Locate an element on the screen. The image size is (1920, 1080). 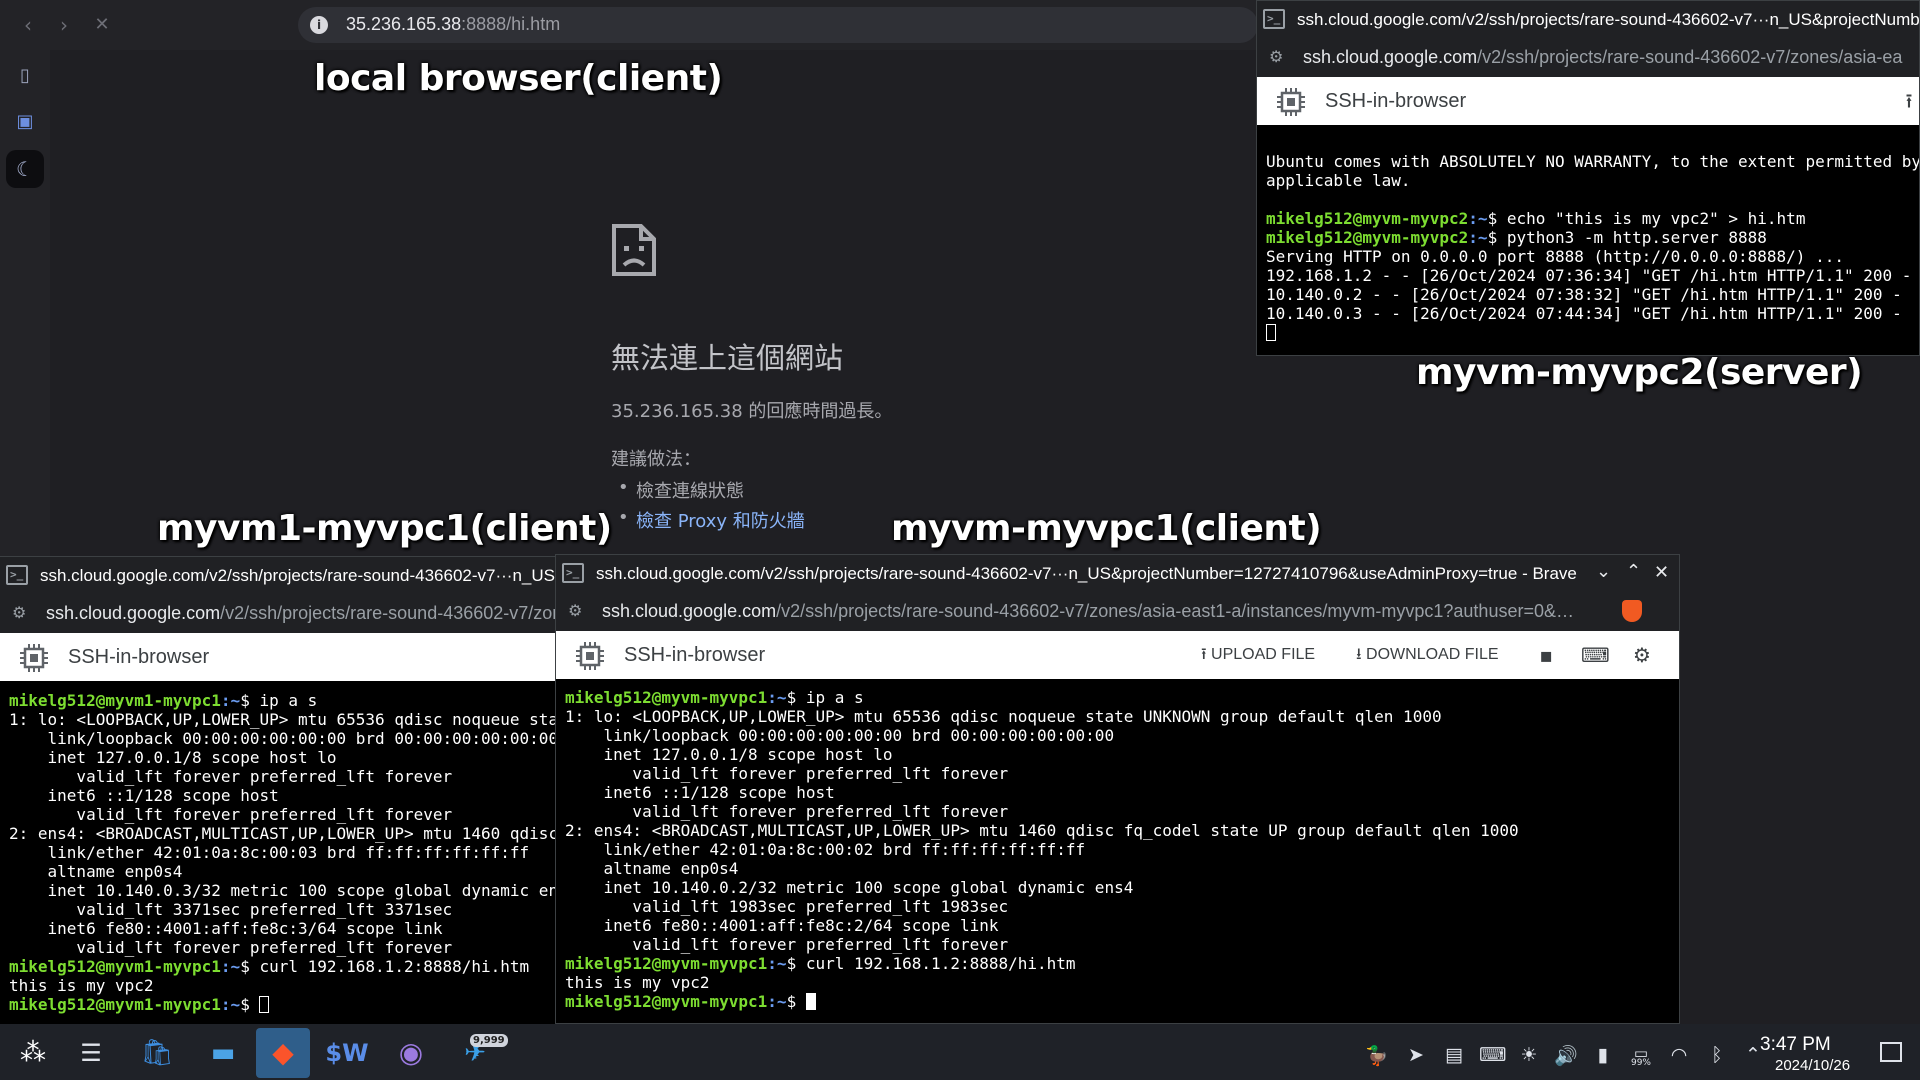
terminal-line: valid_lft 1983sec preferred_lft 1983sec is located at coordinates (787, 906).